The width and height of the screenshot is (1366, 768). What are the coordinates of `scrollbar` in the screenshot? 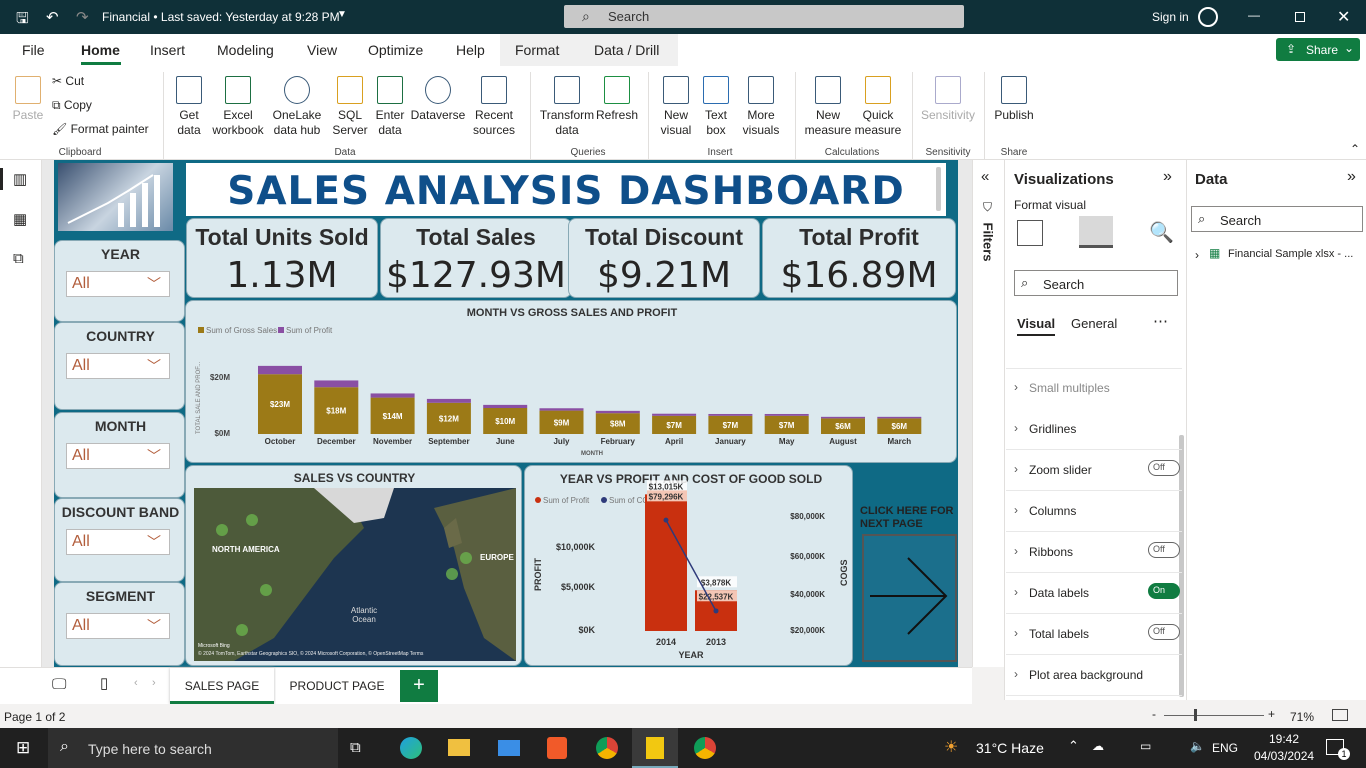 It's located at (938, 189).